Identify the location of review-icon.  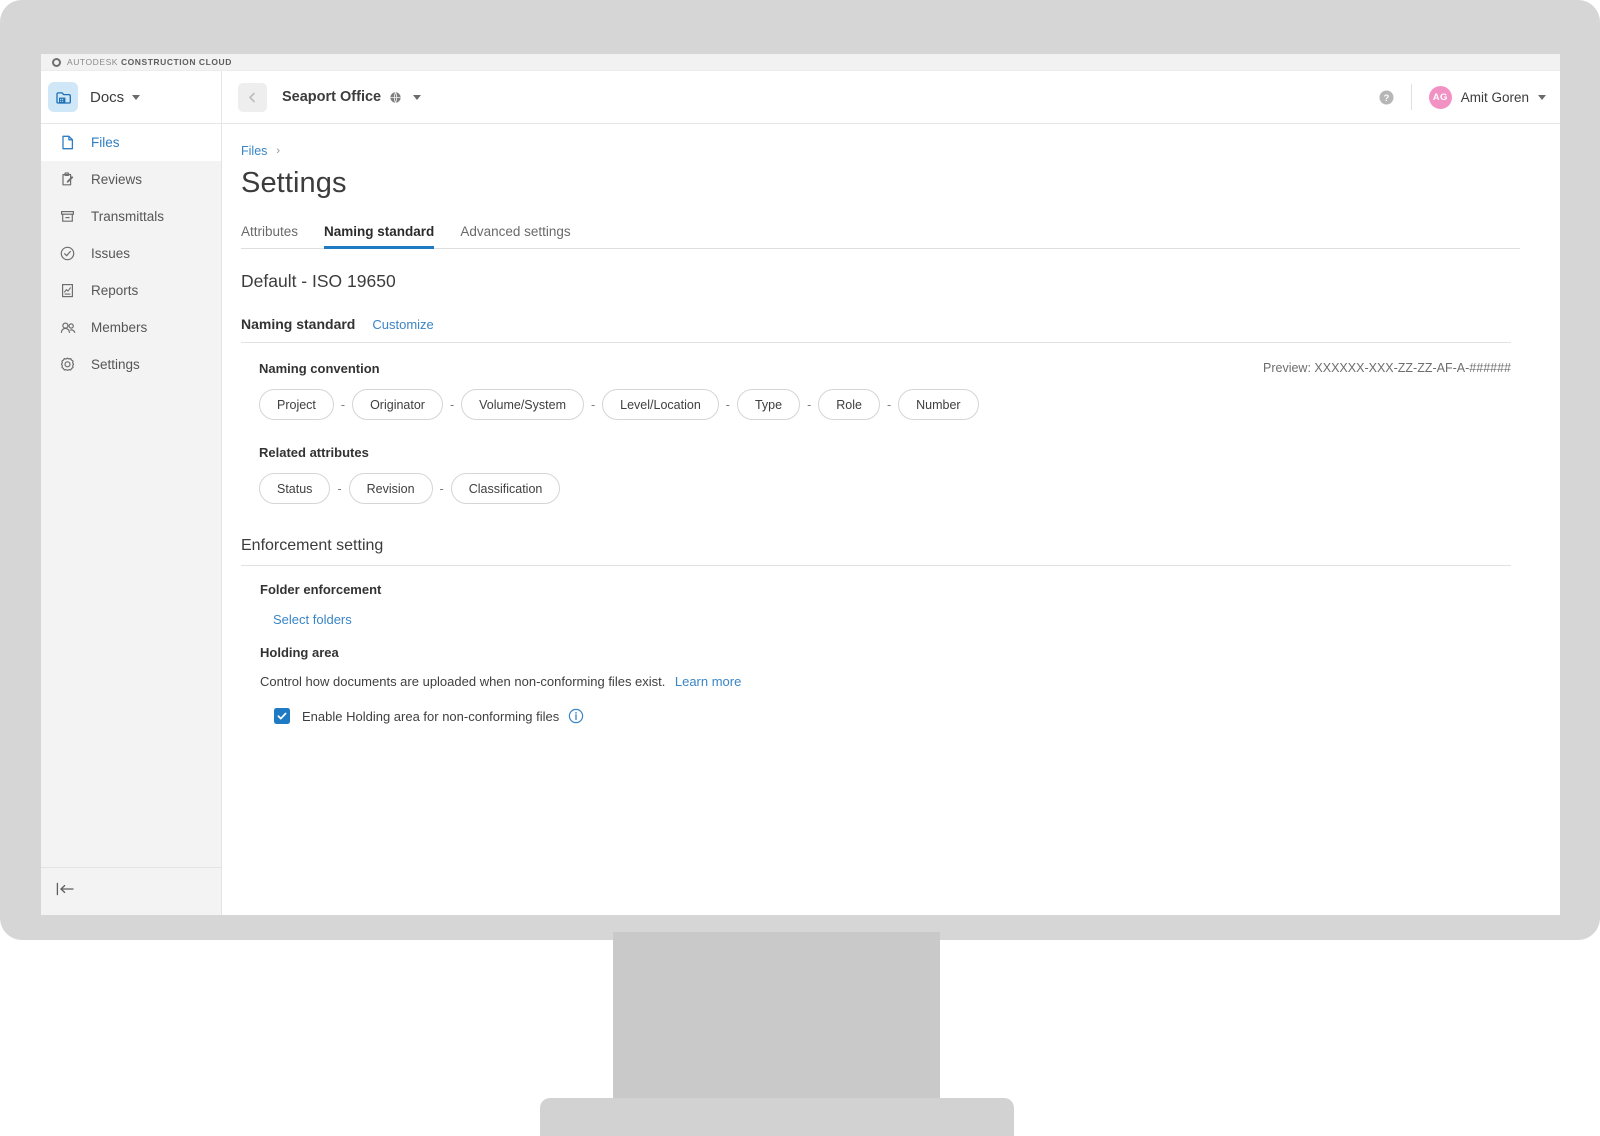
(67, 179).